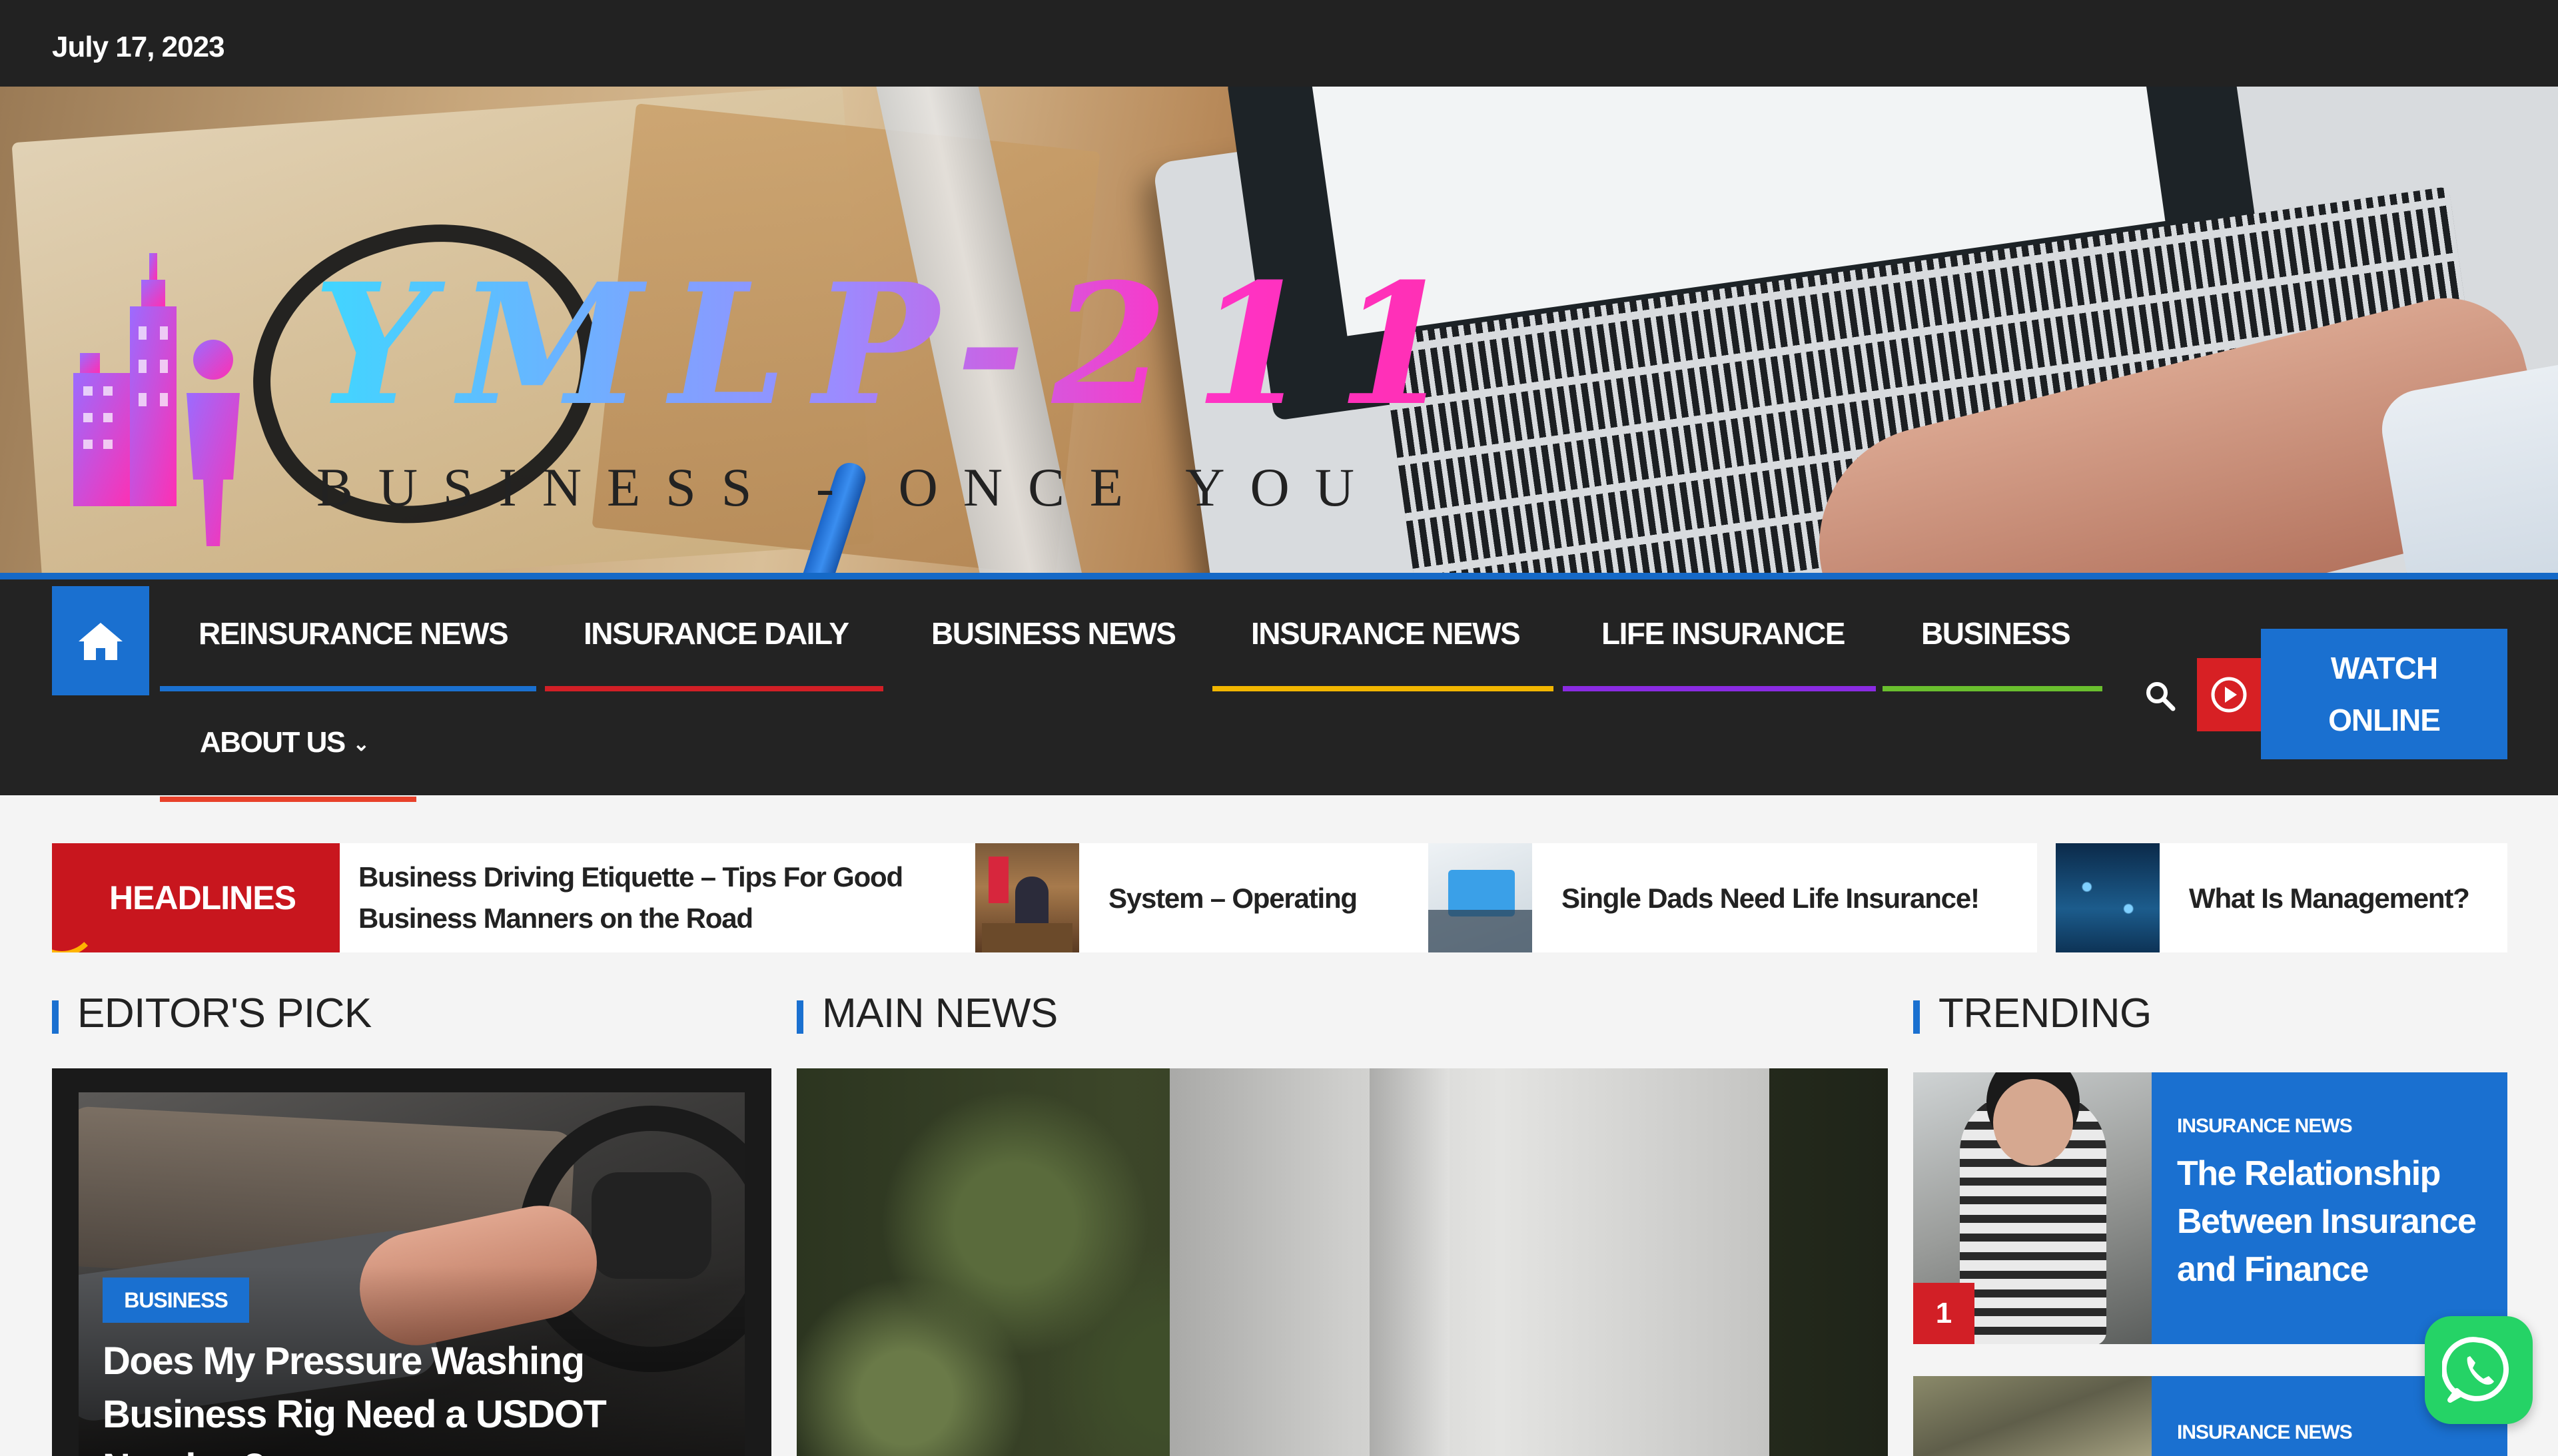 The height and width of the screenshot is (1456, 2558). What do you see at coordinates (2329, 898) in the screenshot?
I see `ticker-item-title: What Is Management?` at bounding box center [2329, 898].